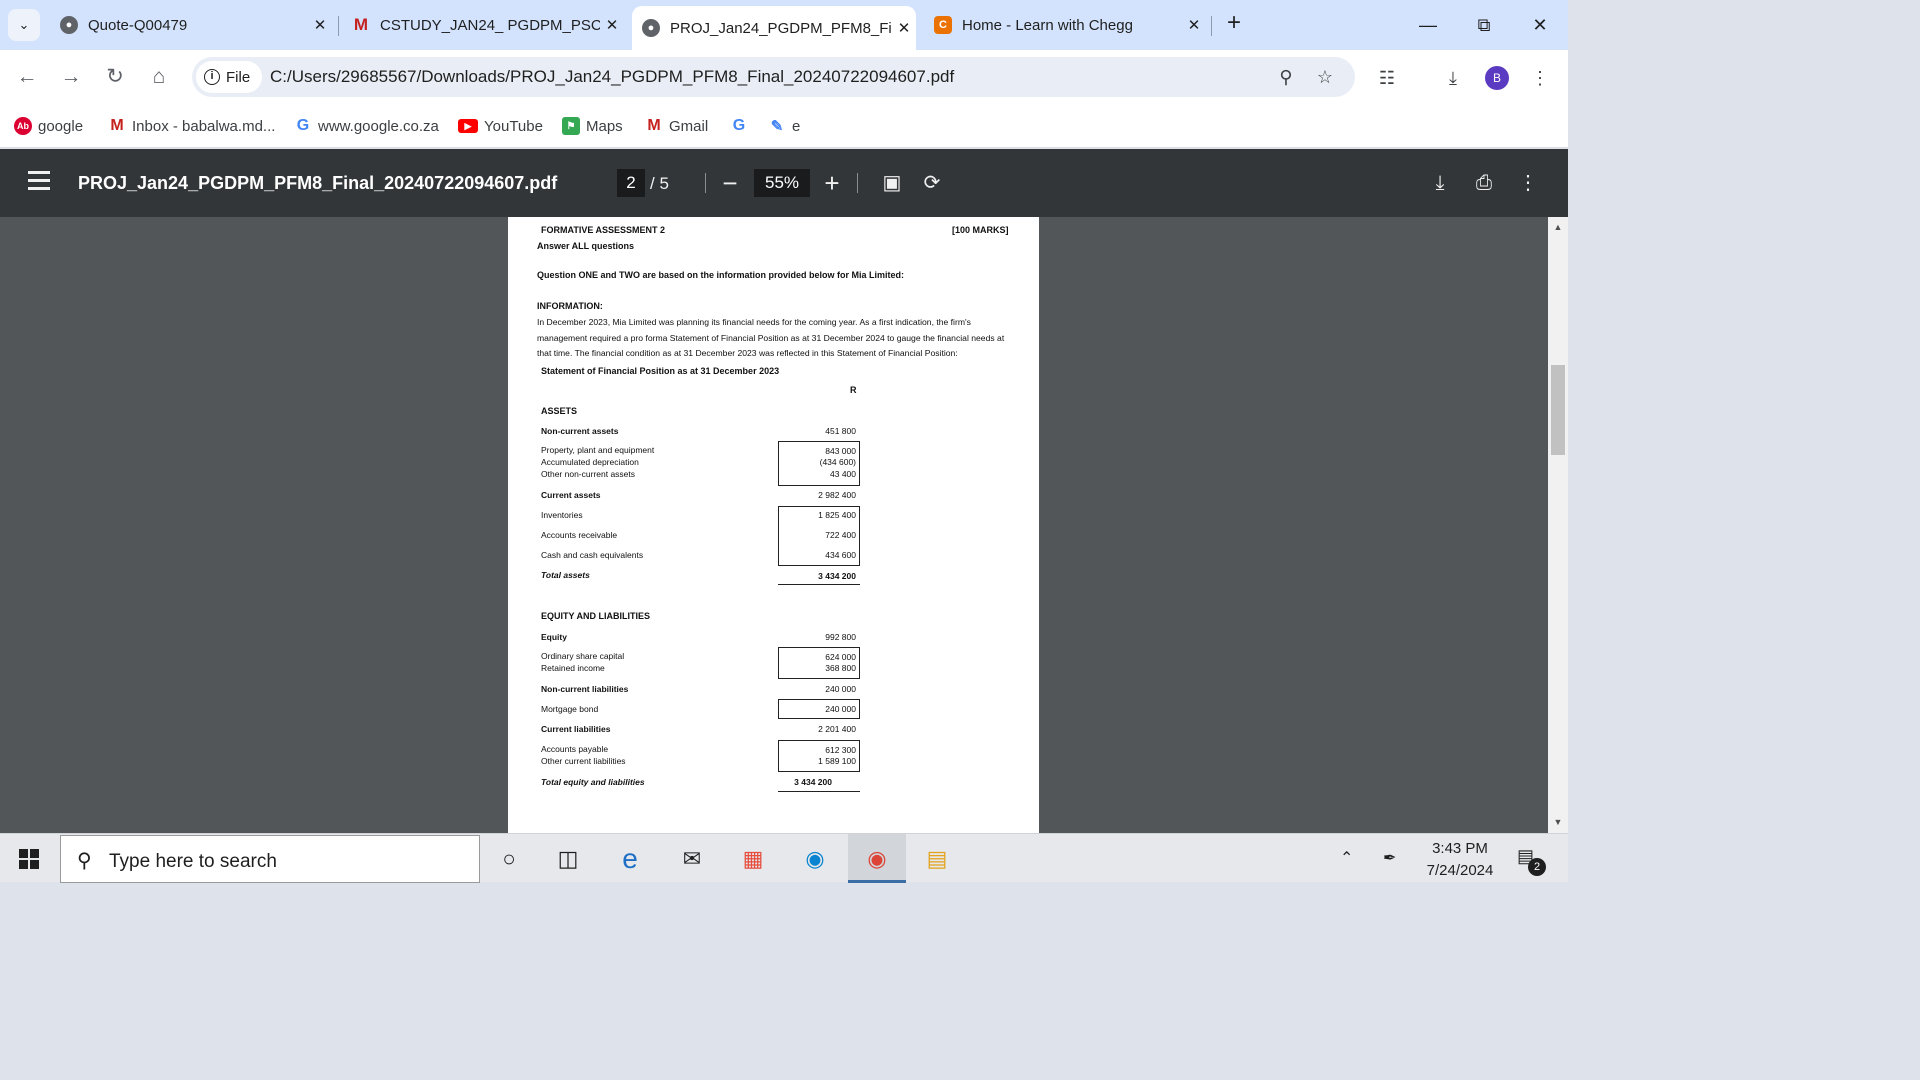 This screenshot has height=1080, width=1920. What do you see at coordinates (1558, 410) in the screenshot?
I see `scroll-thumb` at bounding box center [1558, 410].